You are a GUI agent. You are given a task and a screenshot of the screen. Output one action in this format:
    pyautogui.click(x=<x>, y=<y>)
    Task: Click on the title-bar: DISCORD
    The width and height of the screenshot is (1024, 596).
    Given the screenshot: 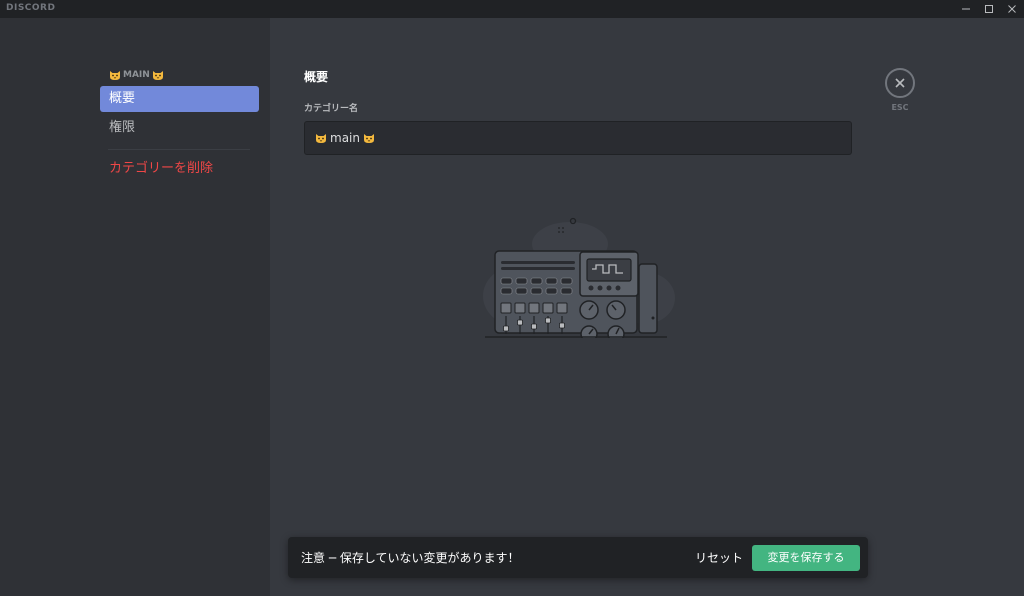 What is the action you would take?
    pyautogui.click(x=512, y=9)
    